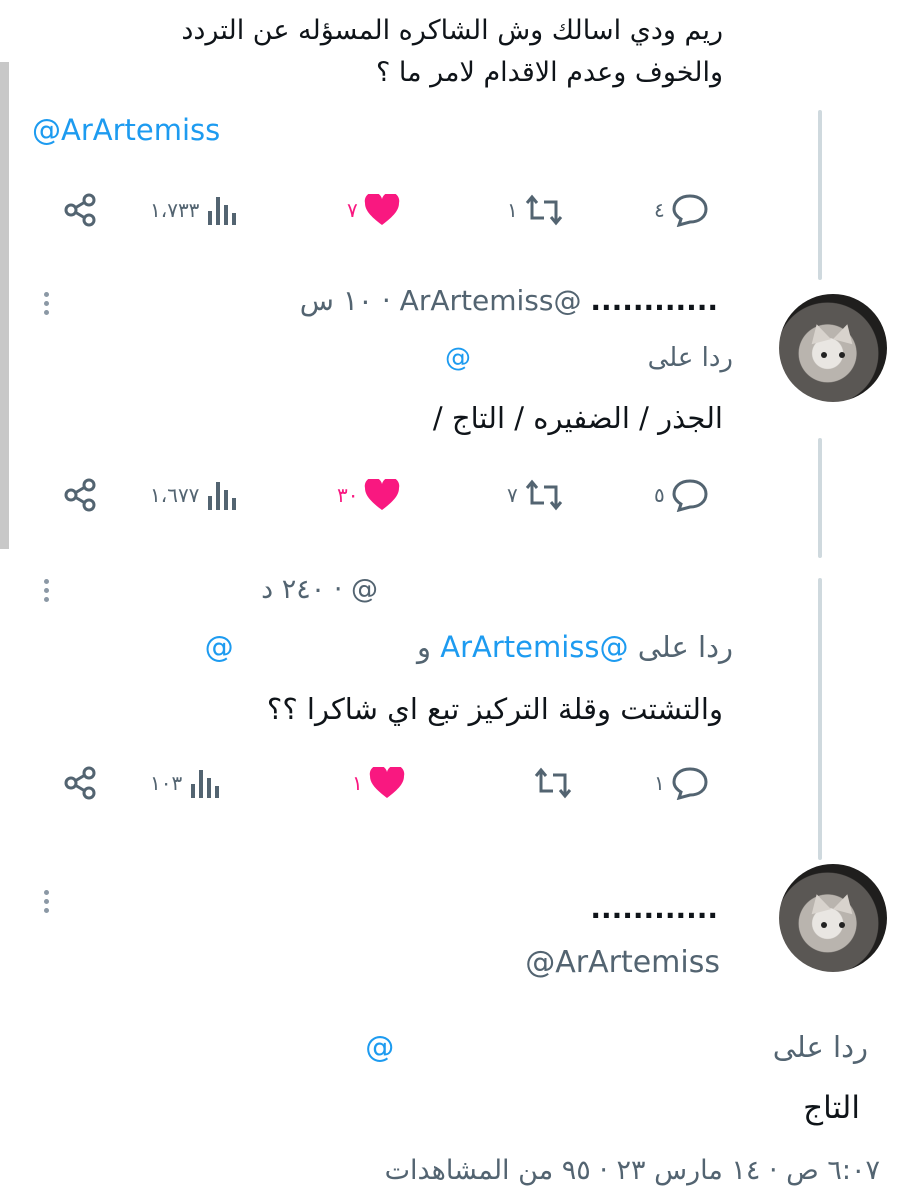 This screenshot has width=898, height=1200. I want to click on like-count: ٣٠, so click(348, 495).